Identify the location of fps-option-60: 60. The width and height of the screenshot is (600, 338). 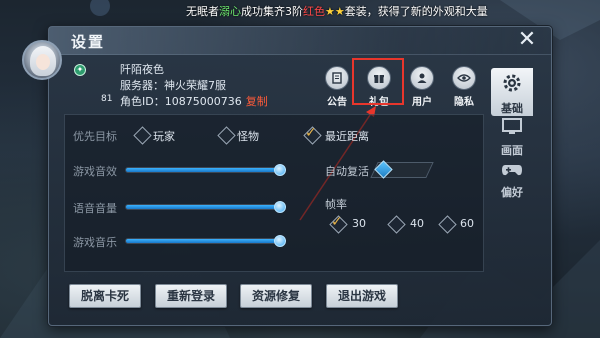
(467, 223).